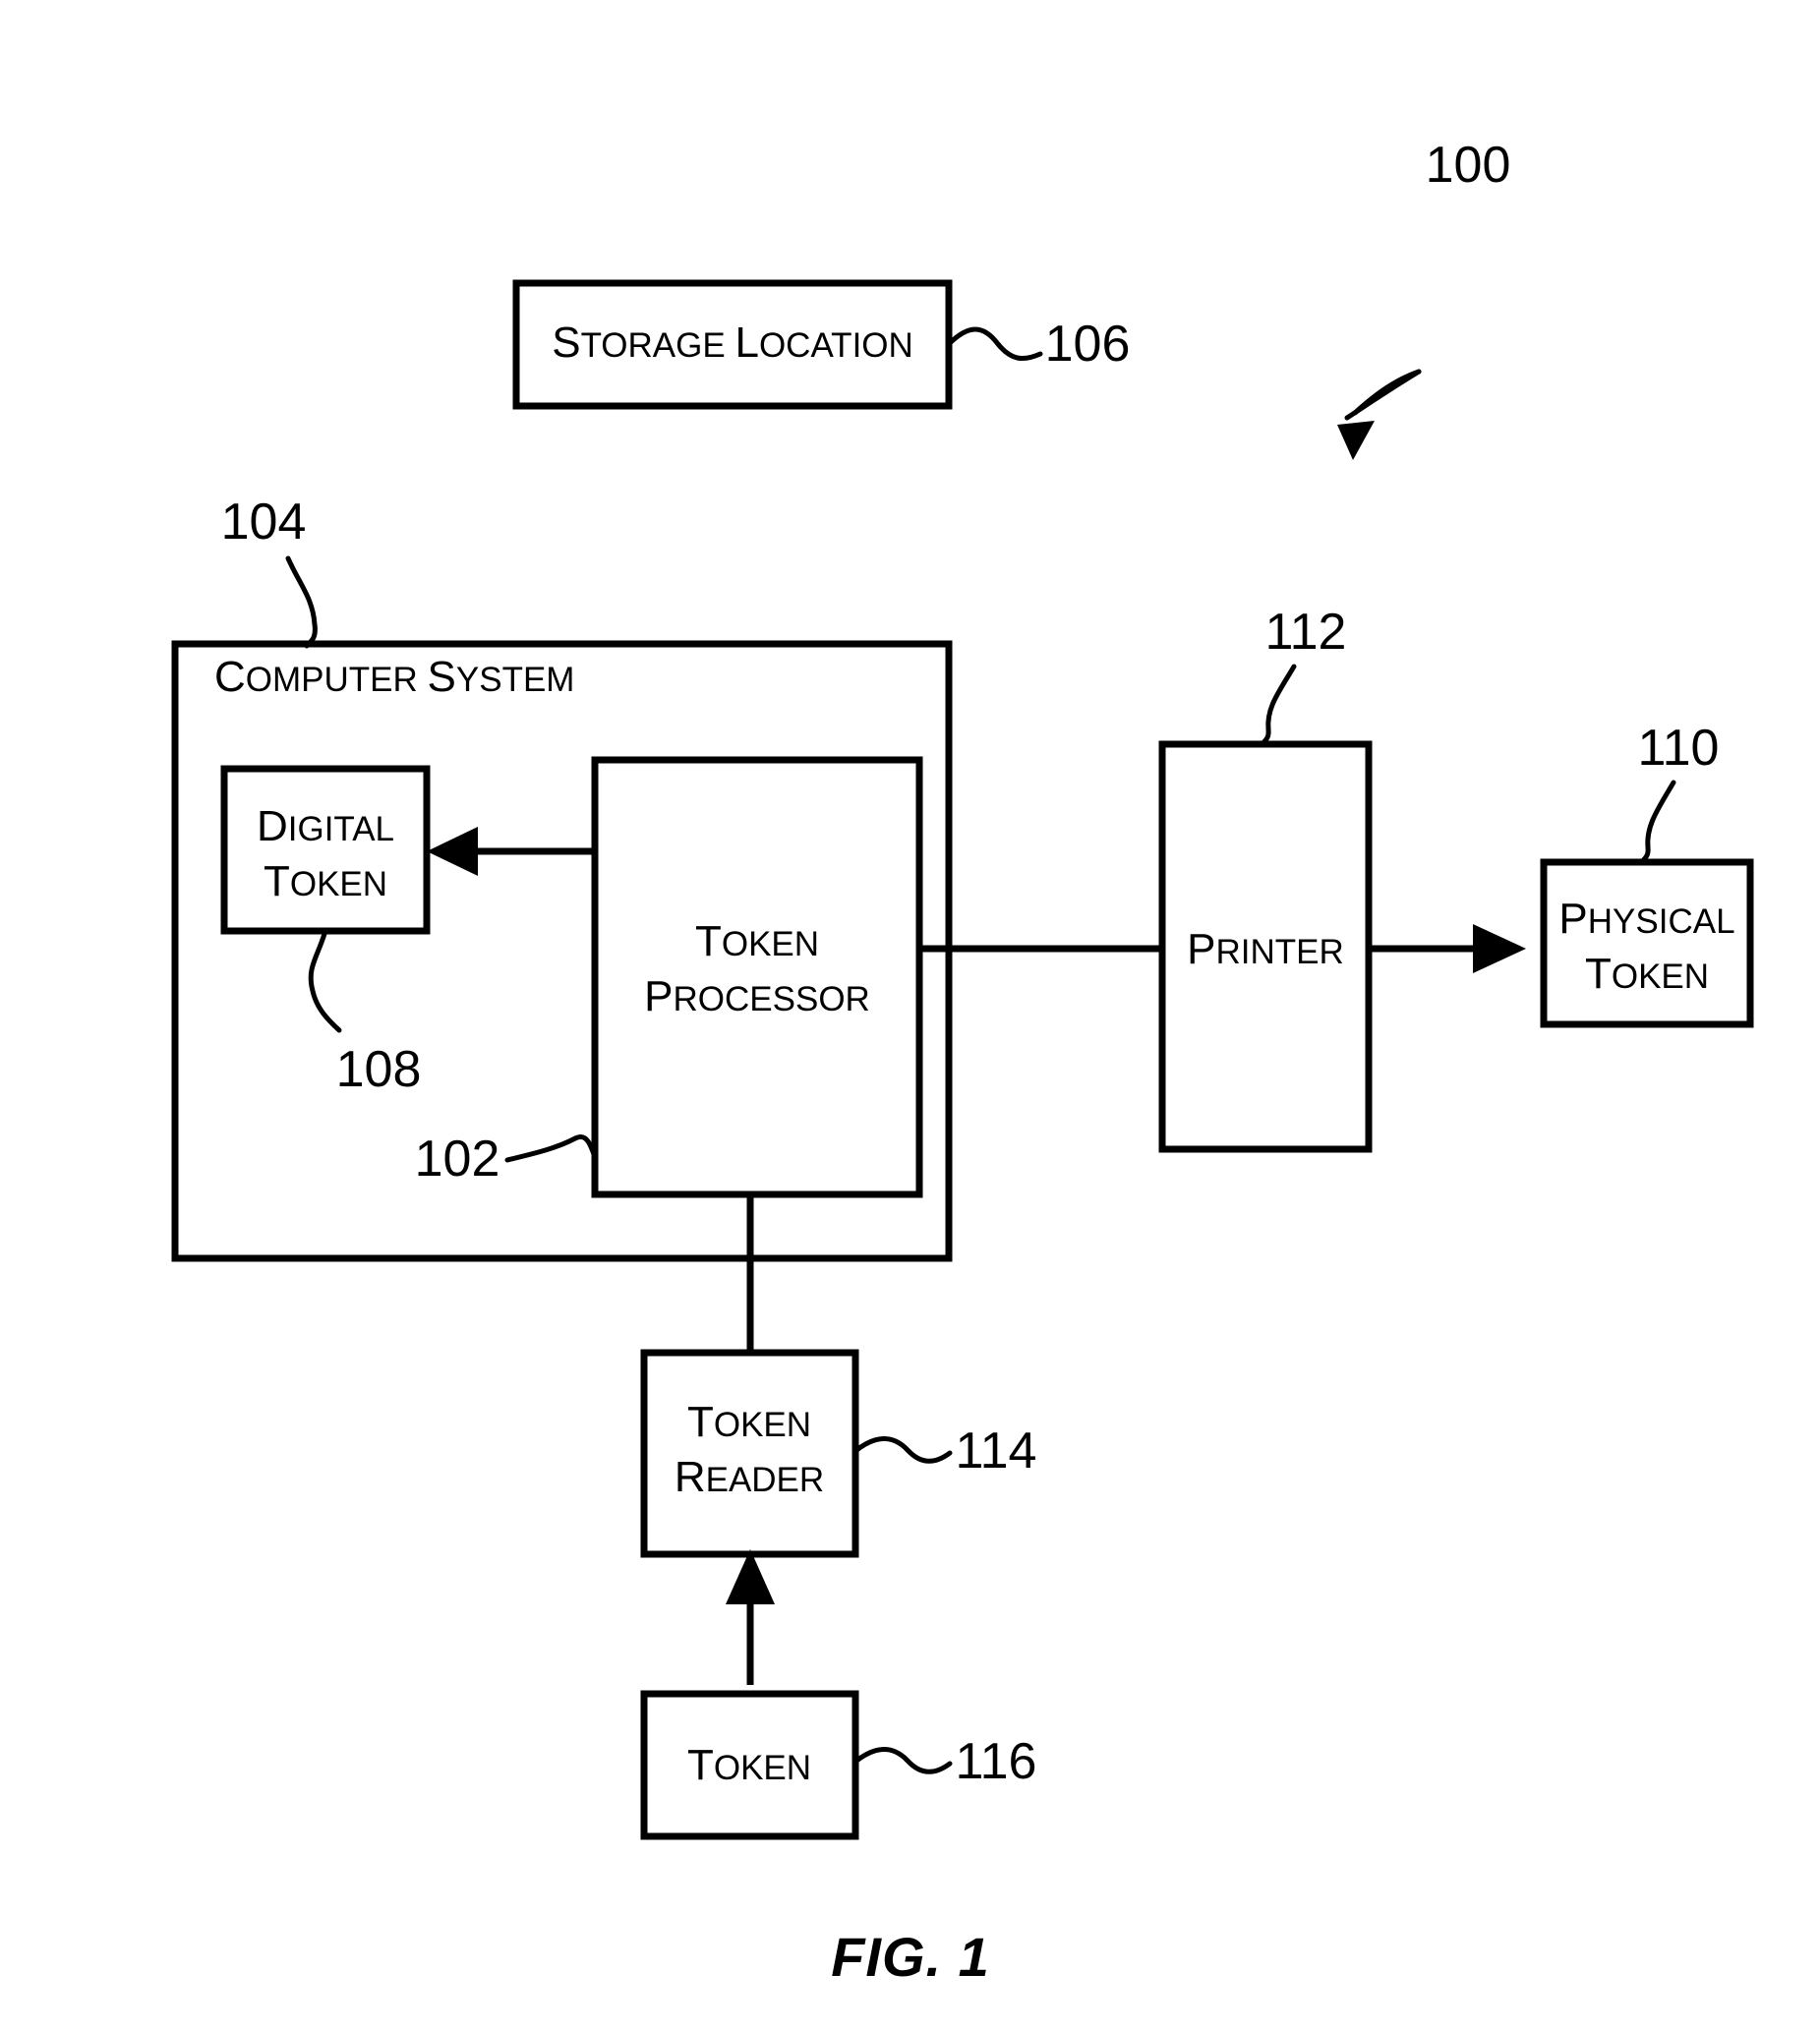 The height and width of the screenshot is (2031, 1820). Describe the element at coordinates (1280, 952) in the screenshot. I see `printer-label-rinter: RINTER` at that location.